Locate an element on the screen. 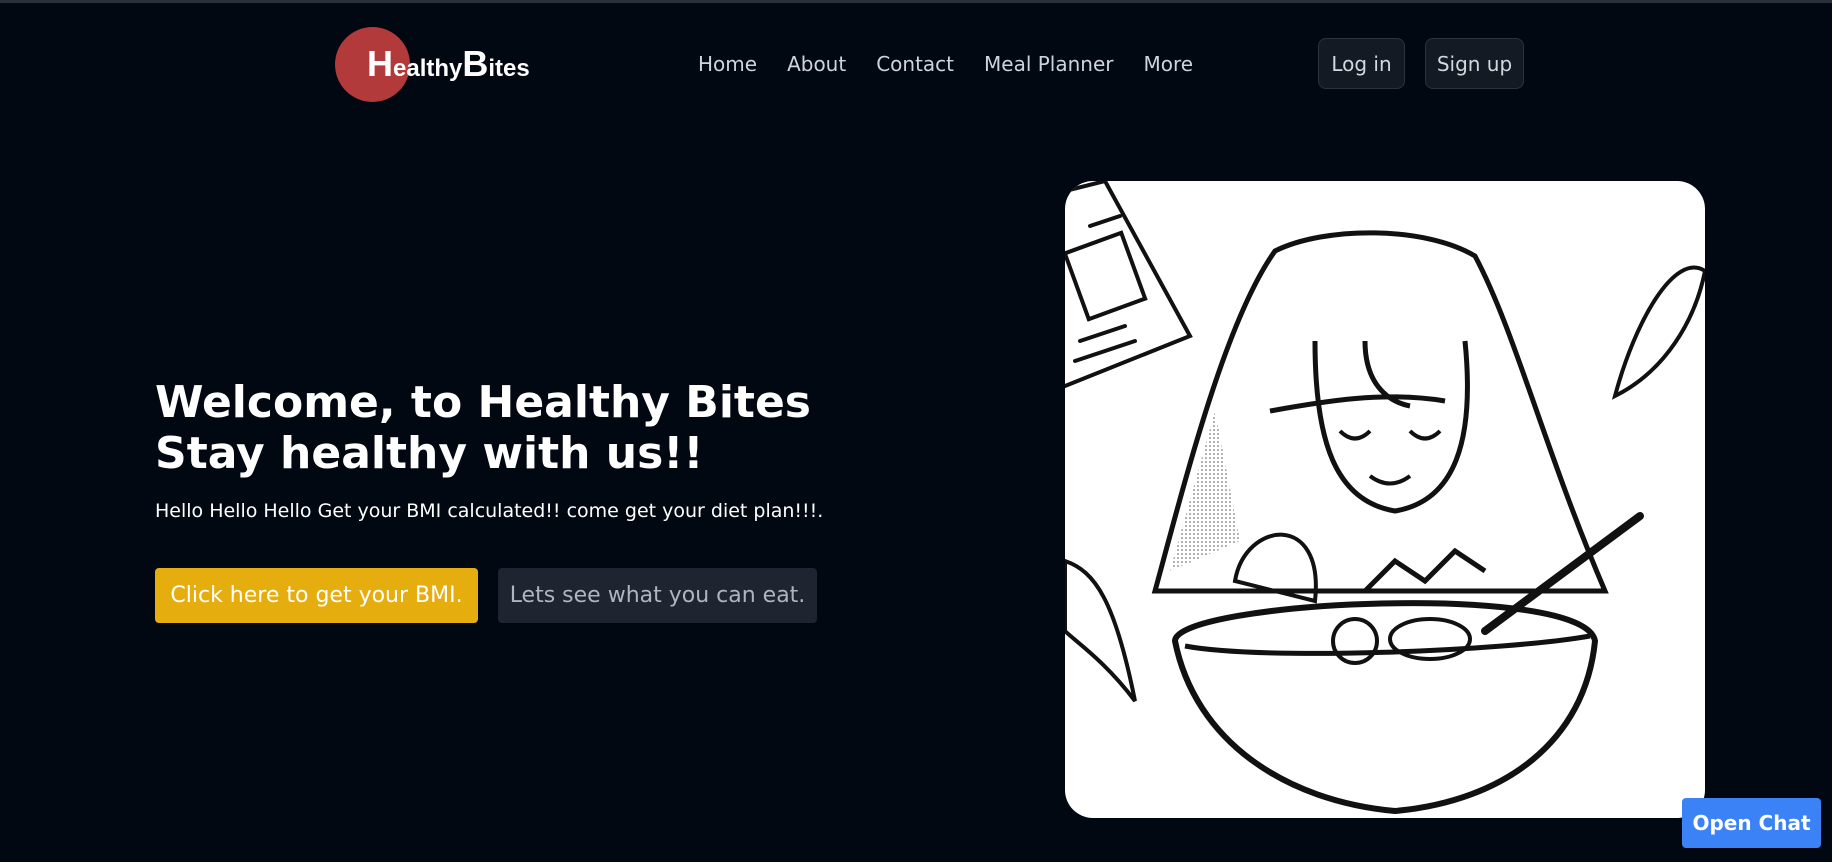 This screenshot has height=862, width=1832. brand-logo: HealthyBites is located at coordinates (440, 64).